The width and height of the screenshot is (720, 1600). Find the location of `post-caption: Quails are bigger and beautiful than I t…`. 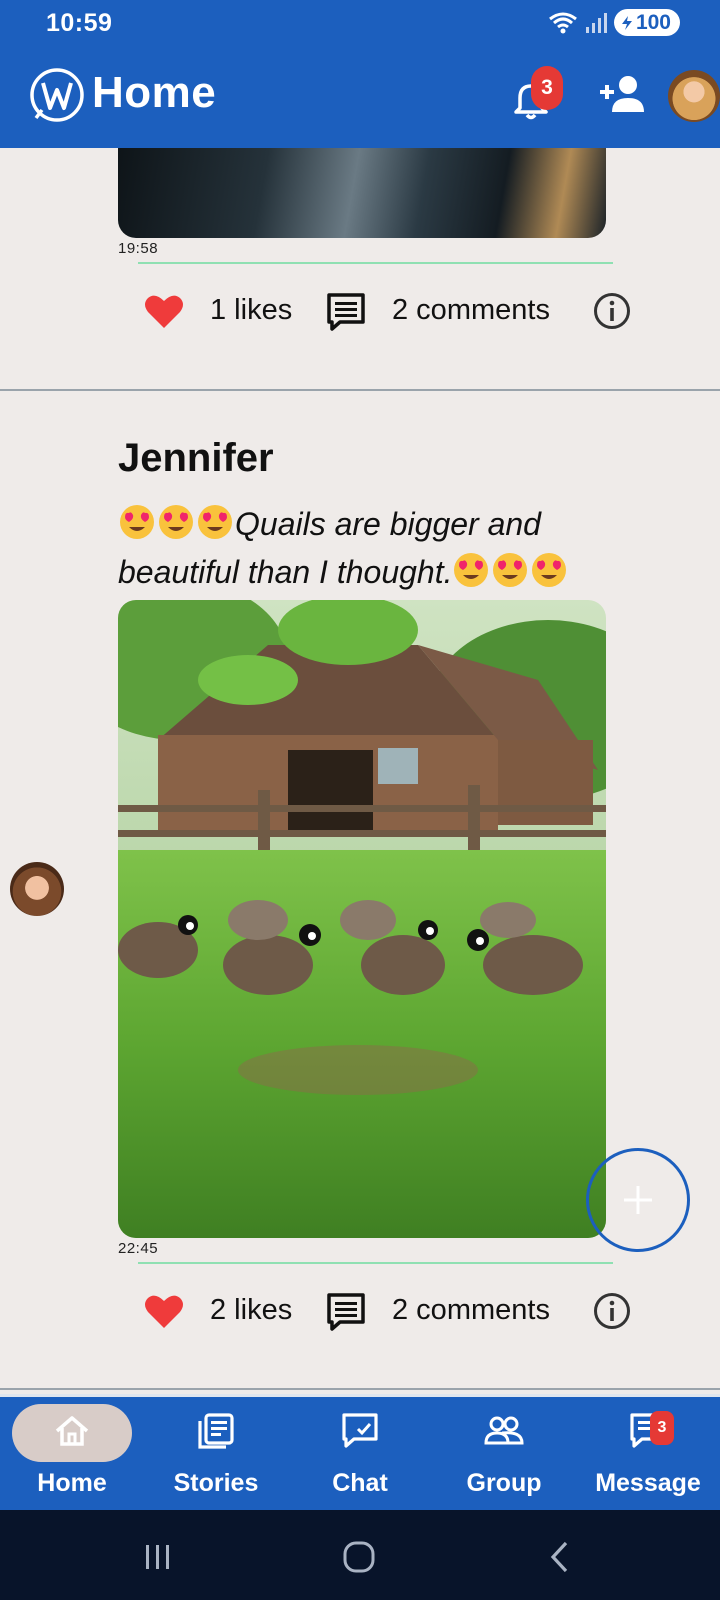

post-caption: Quails are bigger and beautiful than I t… is located at coordinates (368, 548).